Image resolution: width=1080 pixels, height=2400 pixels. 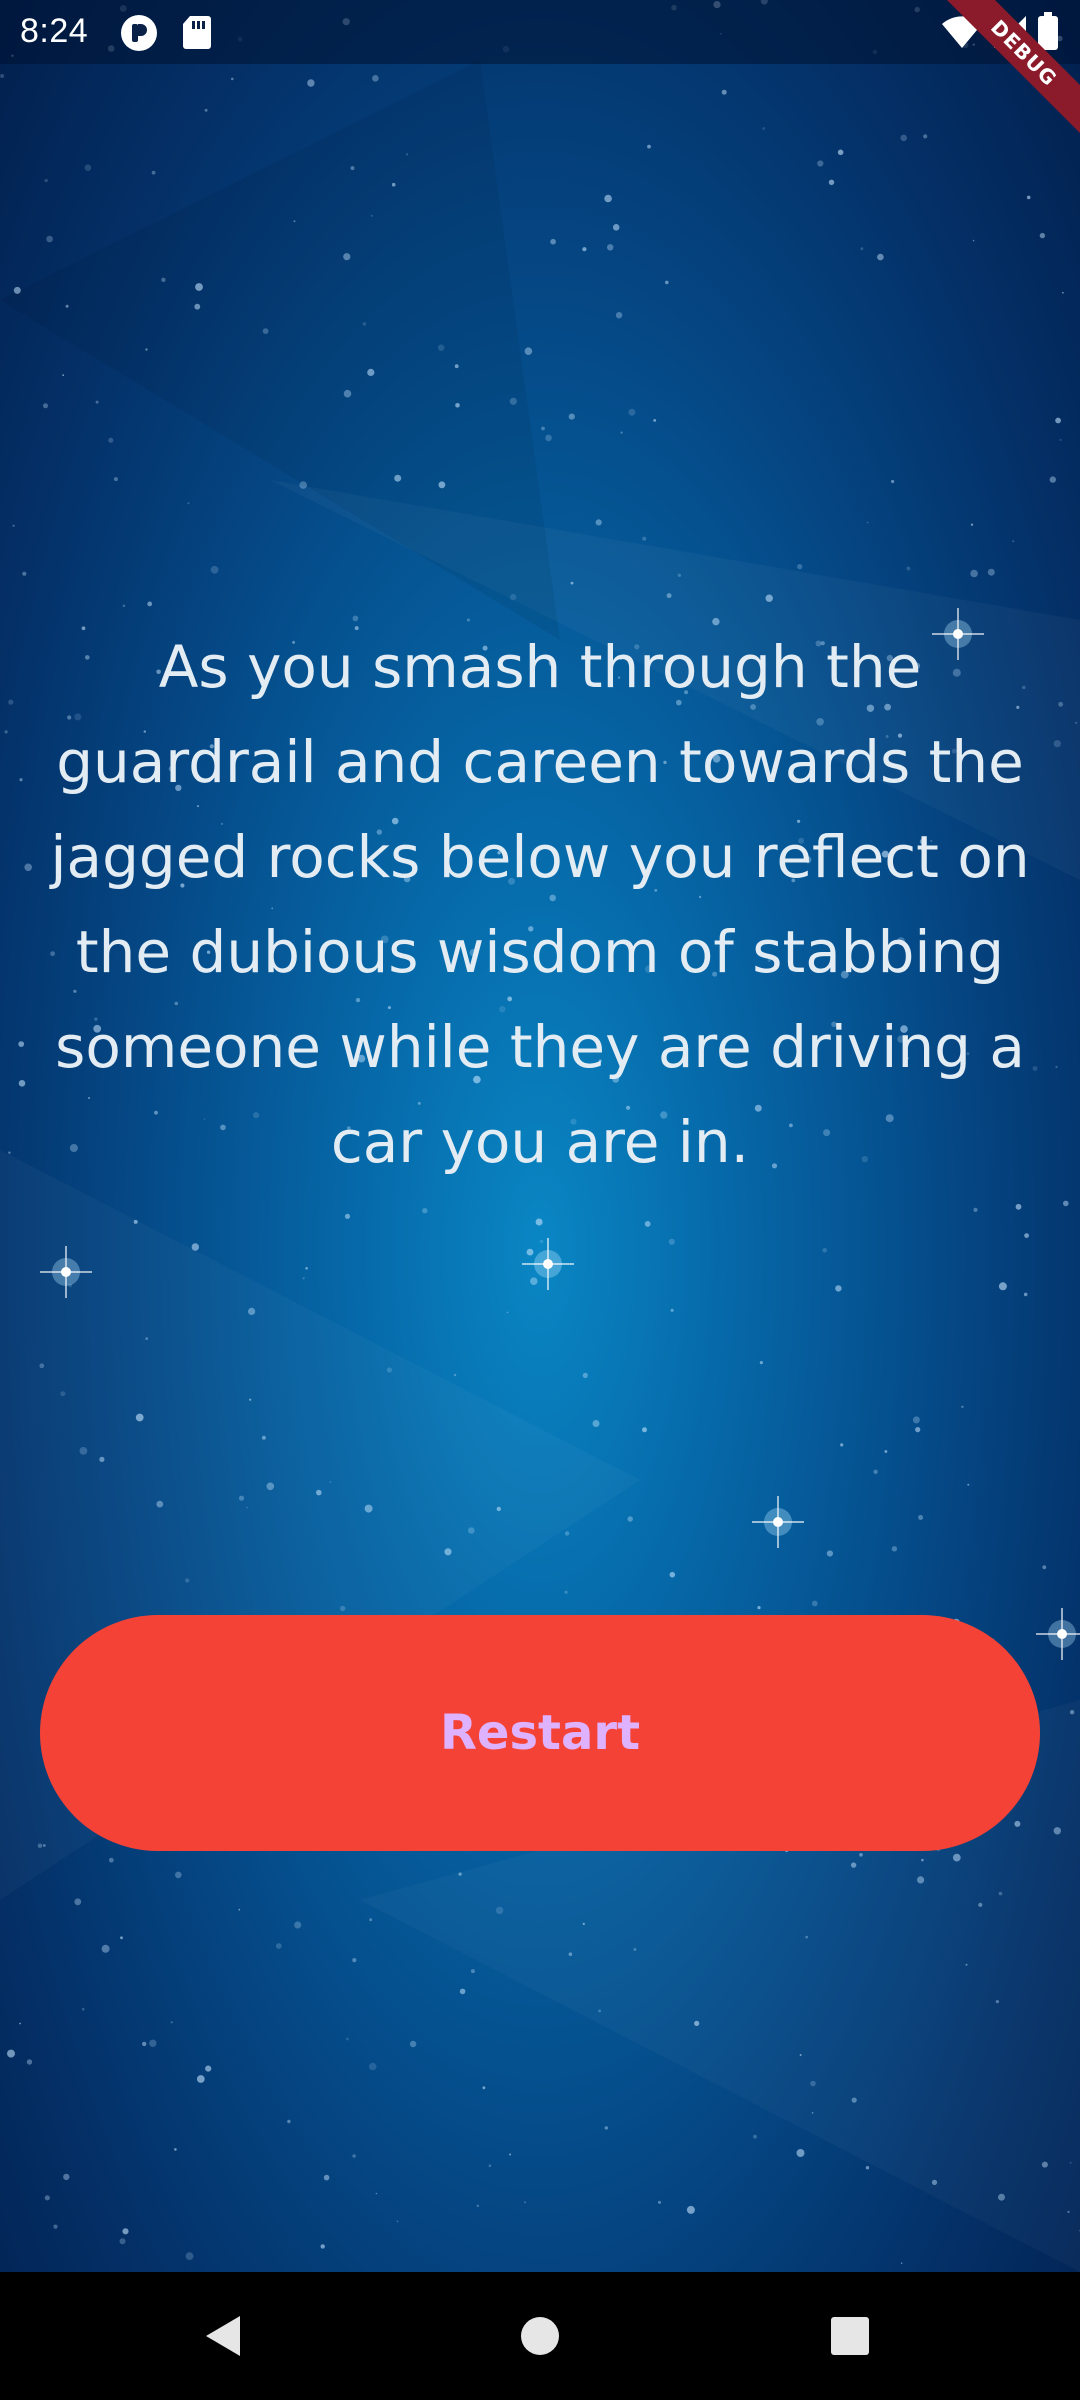 What do you see at coordinates (197, 32) in the screenshot?
I see `sd-card-icon` at bounding box center [197, 32].